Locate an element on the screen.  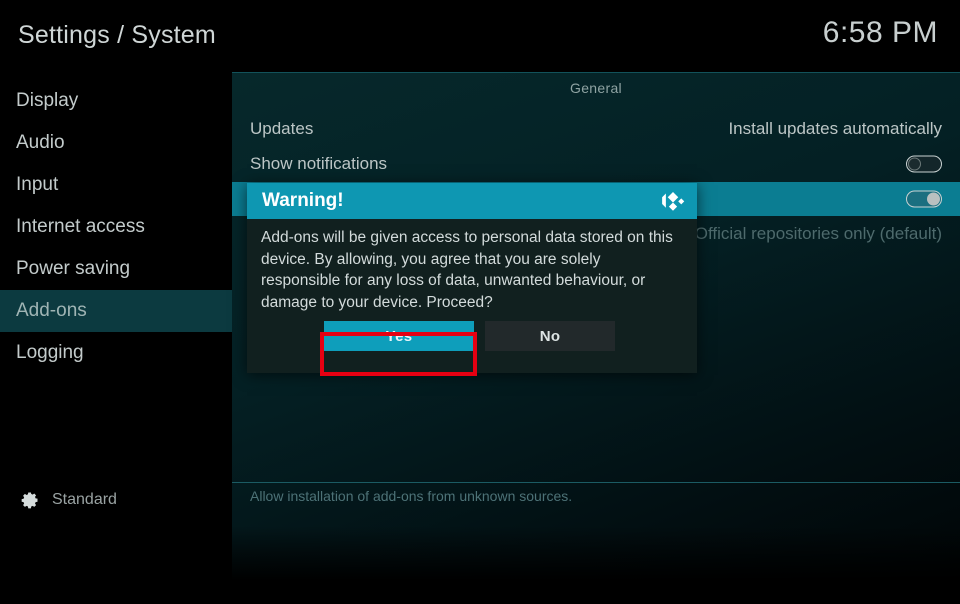
sidebar-item-label: Power saving is located at coordinates (73, 268).